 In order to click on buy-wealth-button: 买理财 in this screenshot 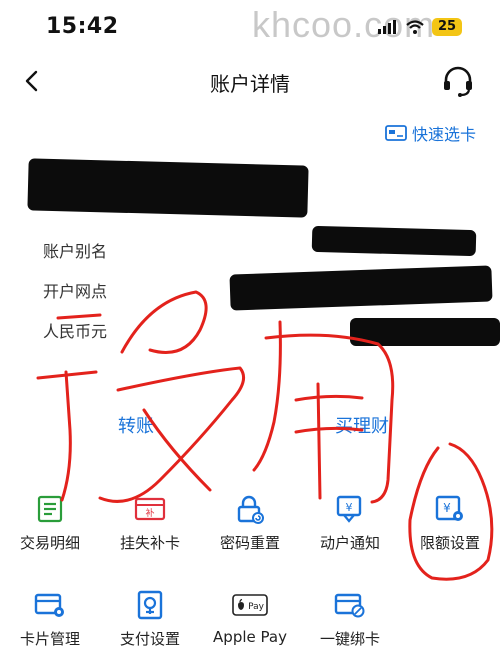, I will do `click(362, 425)`.